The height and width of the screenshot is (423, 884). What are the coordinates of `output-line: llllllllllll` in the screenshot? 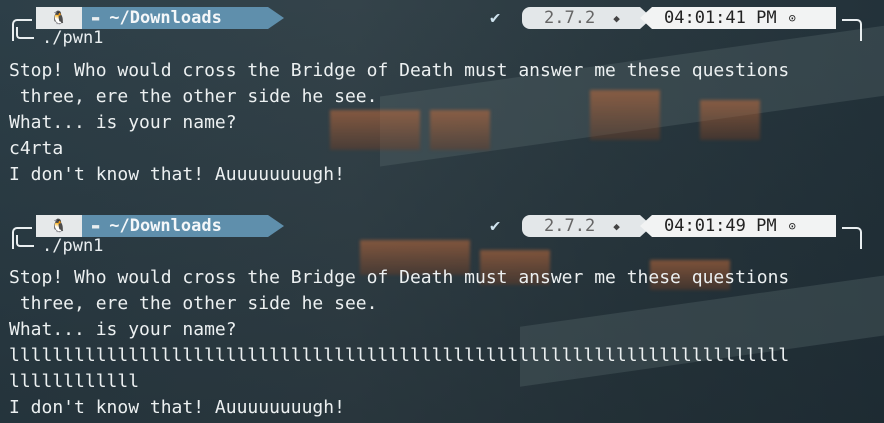 It's located at (74, 381).